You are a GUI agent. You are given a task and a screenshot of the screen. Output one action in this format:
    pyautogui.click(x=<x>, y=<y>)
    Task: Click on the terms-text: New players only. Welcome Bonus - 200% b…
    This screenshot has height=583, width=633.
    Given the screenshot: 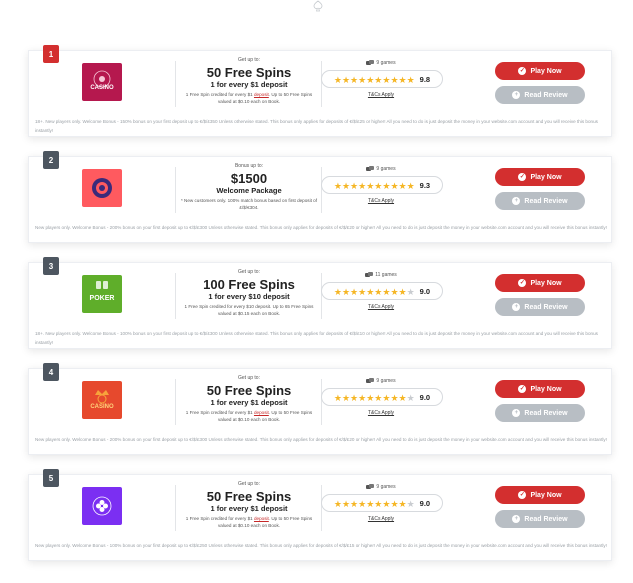 What is the action you would take?
    pyautogui.click(x=321, y=227)
    